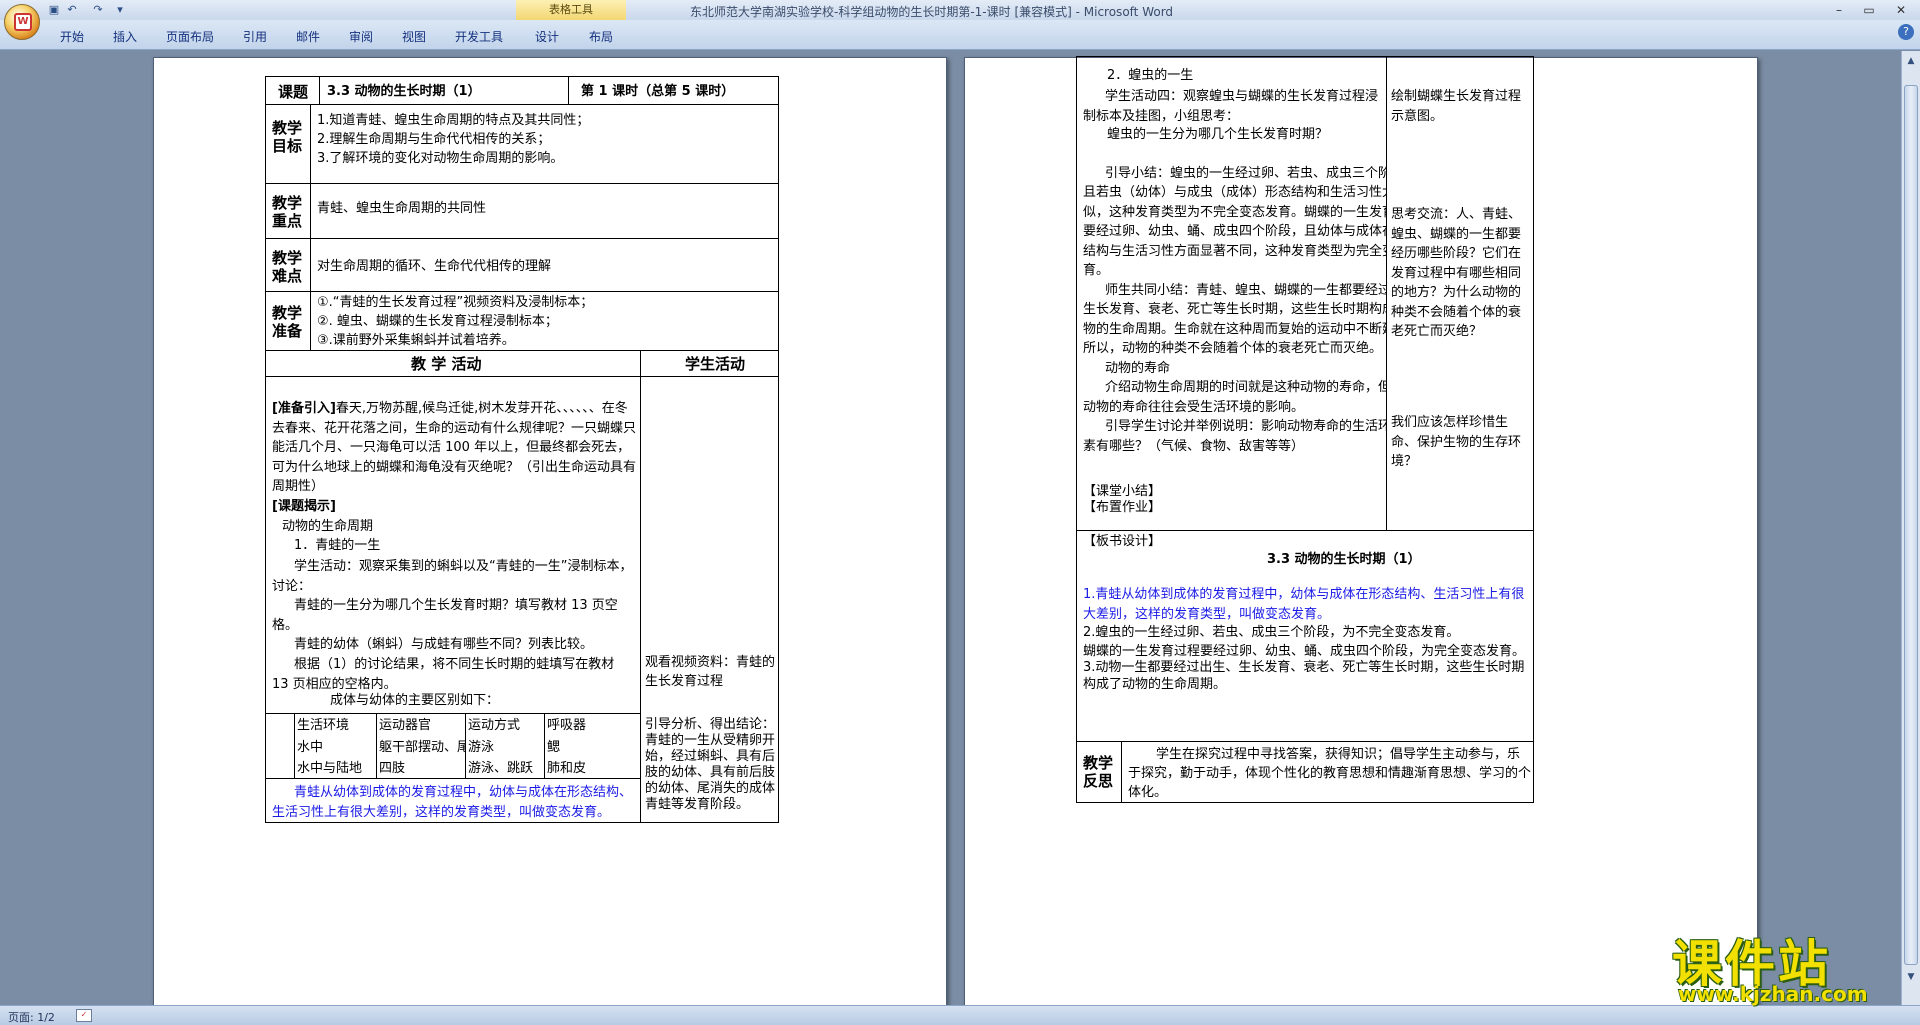  Describe the element at coordinates (125, 36) in the screenshot. I see `tab-insert: 插入` at that location.